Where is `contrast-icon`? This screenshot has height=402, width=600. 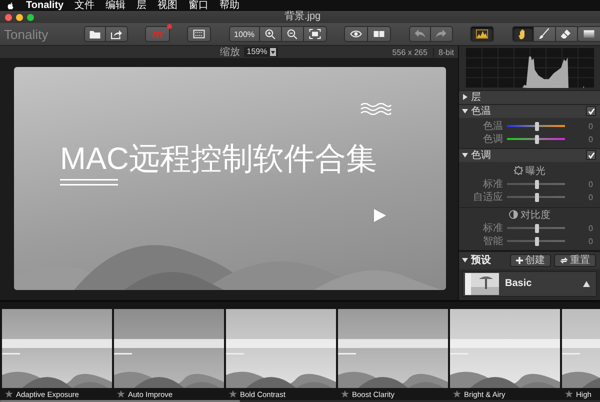
contrast-icon is located at coordinates (513, 215).